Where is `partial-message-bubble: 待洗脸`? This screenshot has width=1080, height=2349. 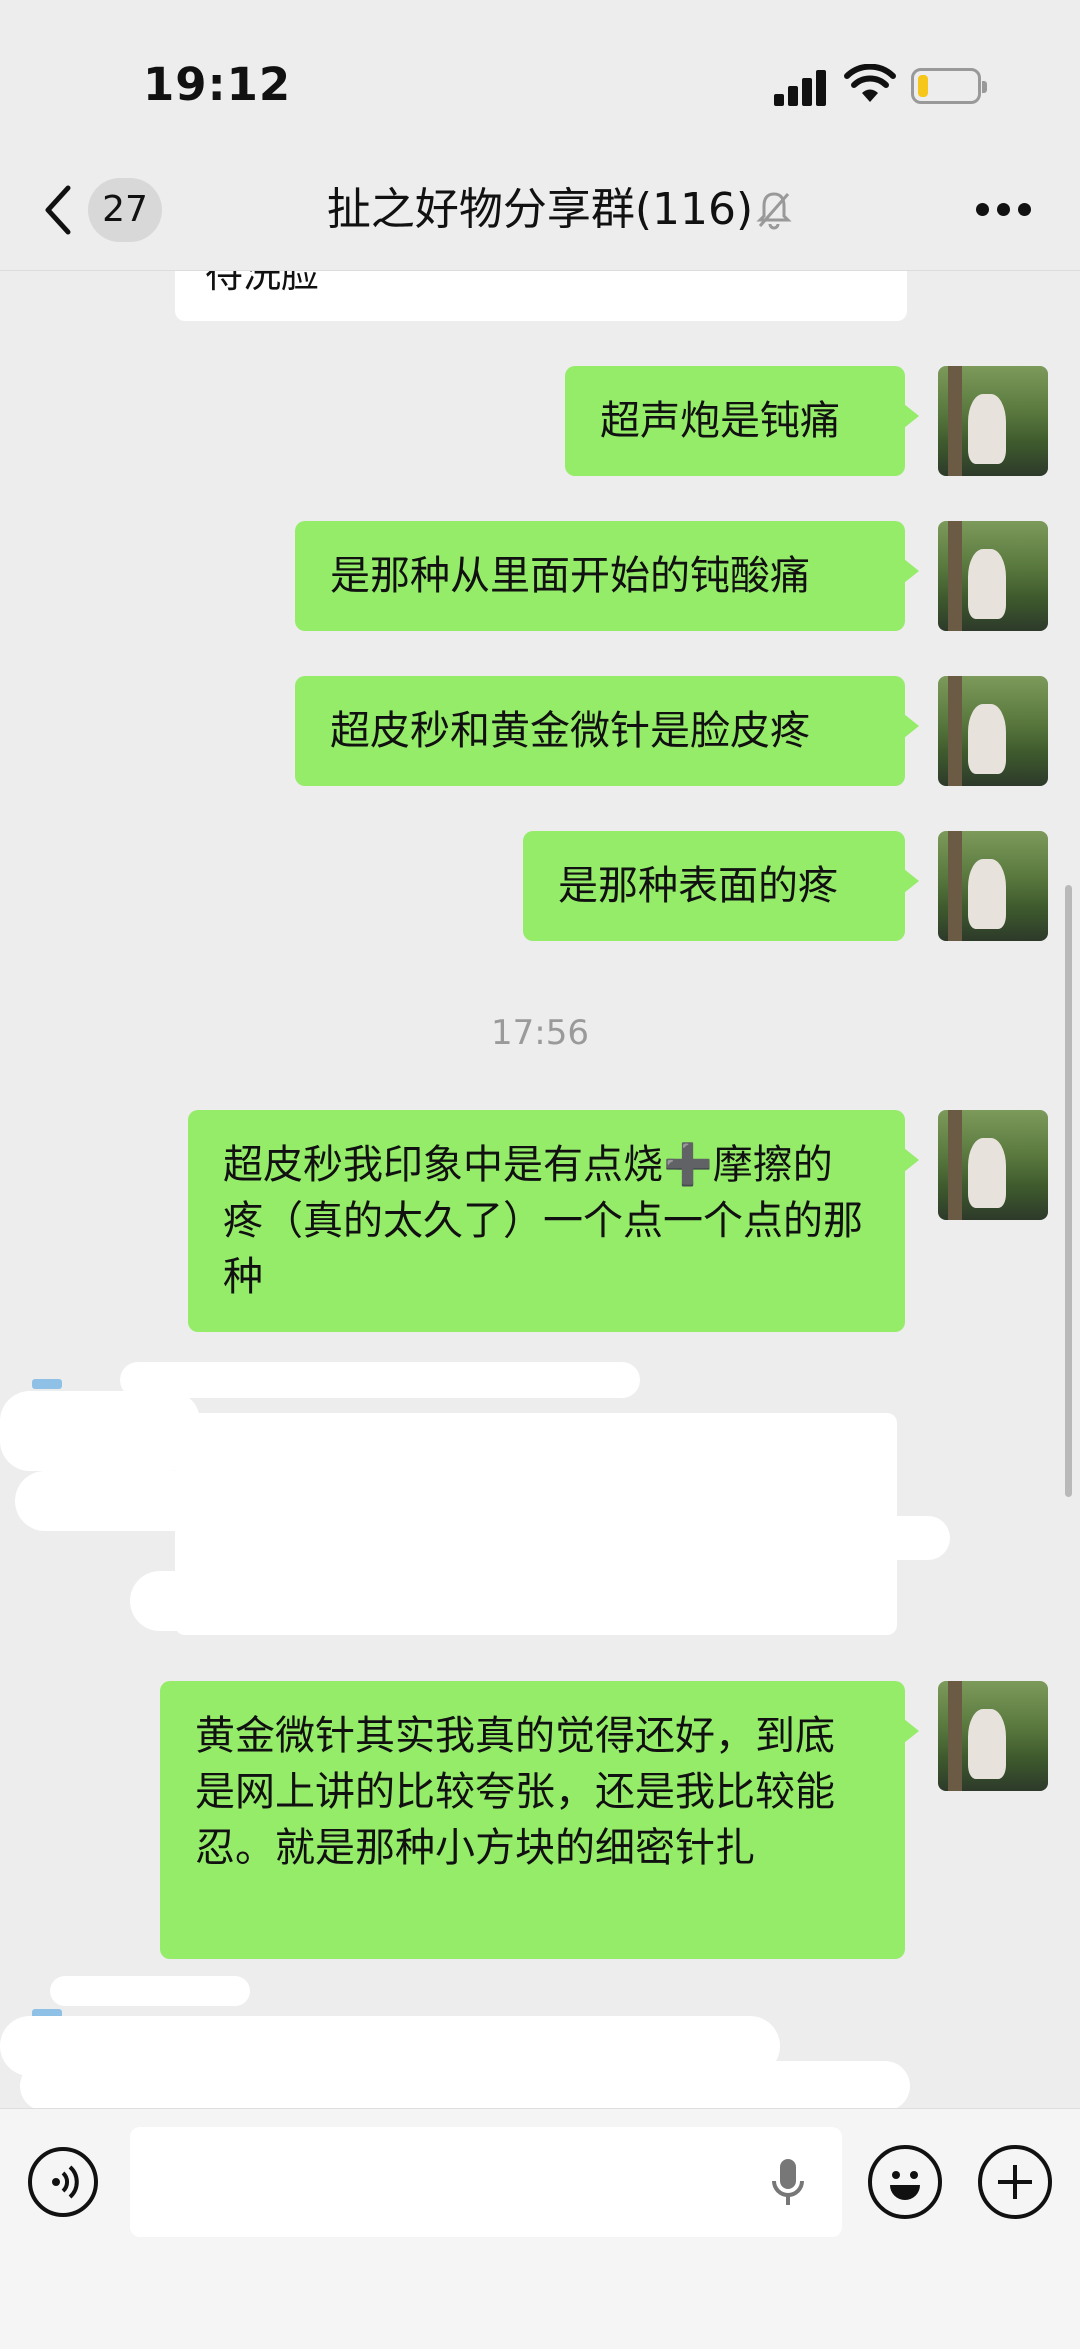
partial-message-bubble: 待洗脸 is located at coordinates (541, 296).